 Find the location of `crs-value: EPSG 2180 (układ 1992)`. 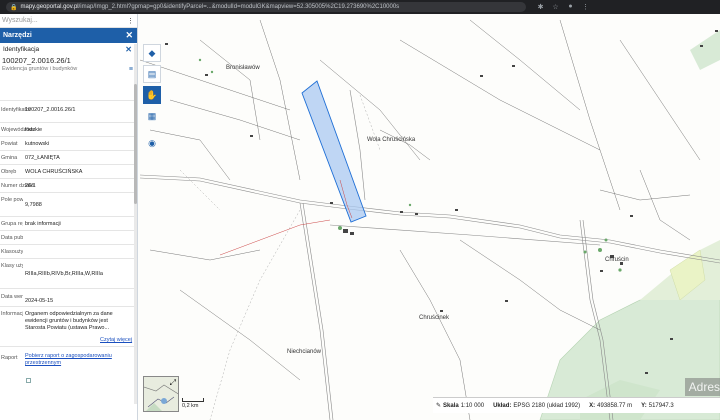

crs-value: EPSG 2180 (układ 1992) is located at coordinates (547, 405).